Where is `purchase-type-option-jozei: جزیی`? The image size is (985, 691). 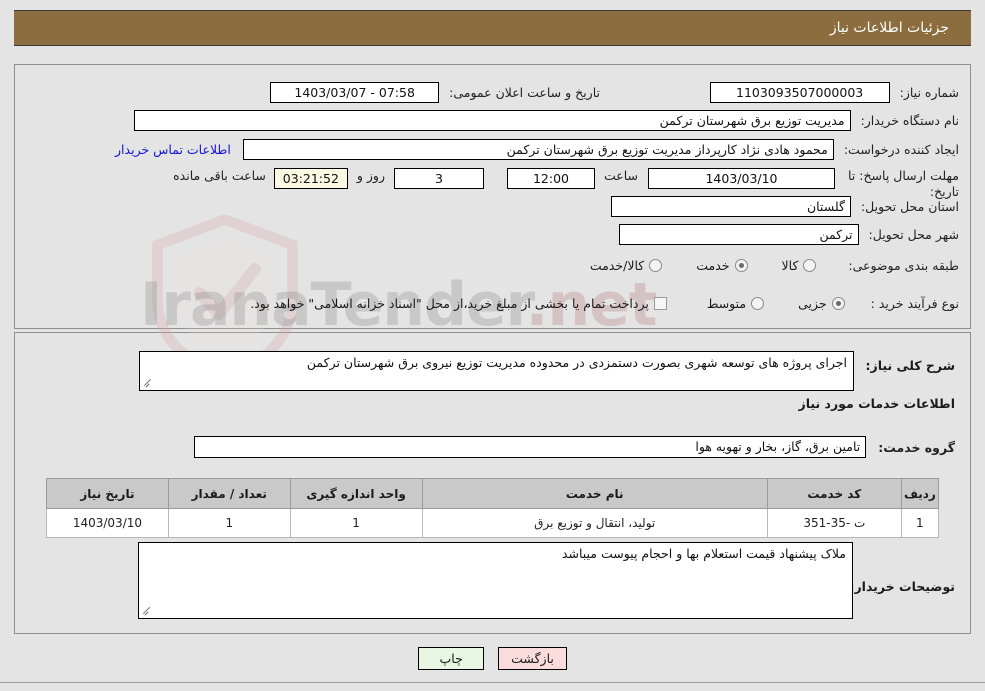 purchase-type-option-jozei: جزیی is located at coordinates (821, 303).